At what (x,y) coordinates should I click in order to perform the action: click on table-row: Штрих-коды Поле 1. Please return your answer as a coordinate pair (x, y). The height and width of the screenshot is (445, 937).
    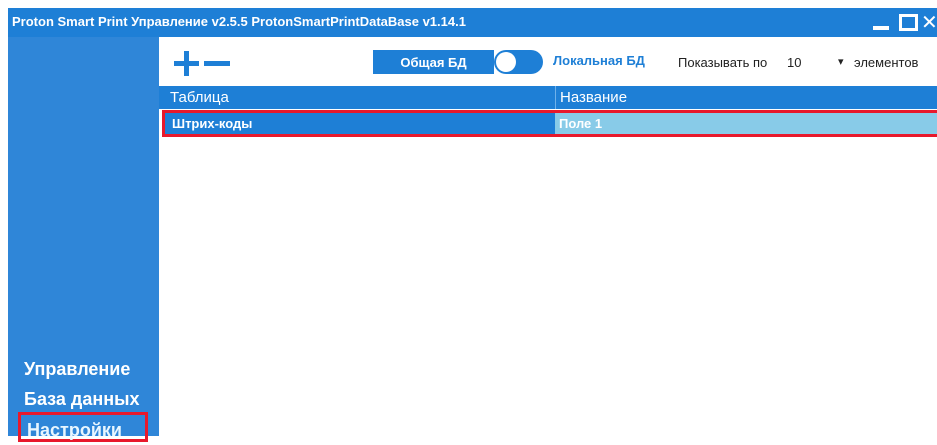
    Looking at the image, I should click on (549, 123).